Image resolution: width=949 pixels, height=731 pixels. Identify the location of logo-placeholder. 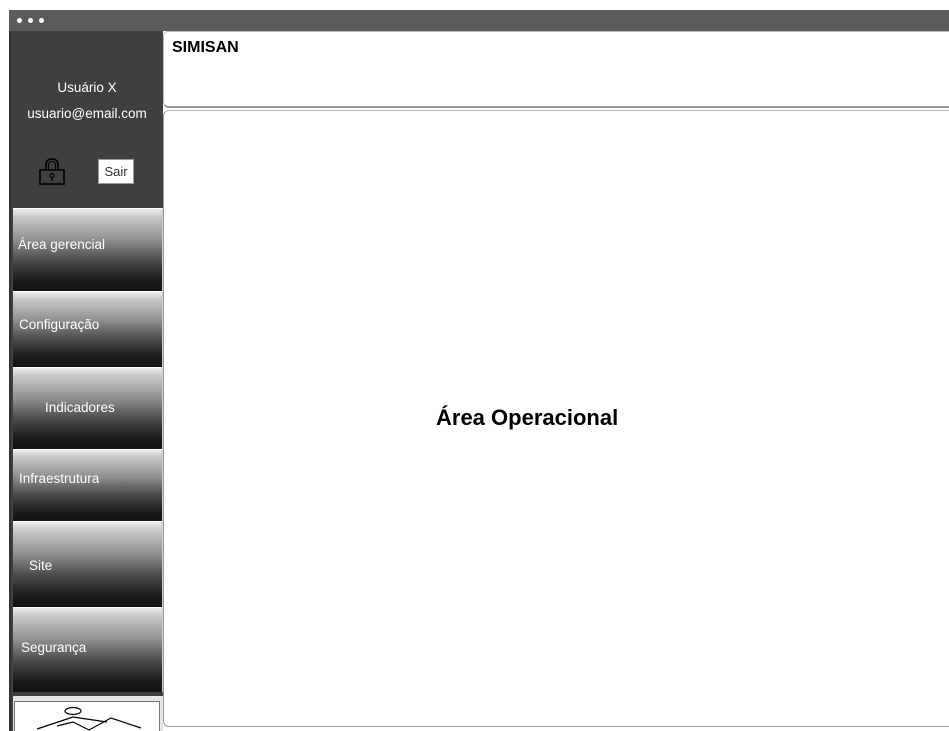
(87, 716).